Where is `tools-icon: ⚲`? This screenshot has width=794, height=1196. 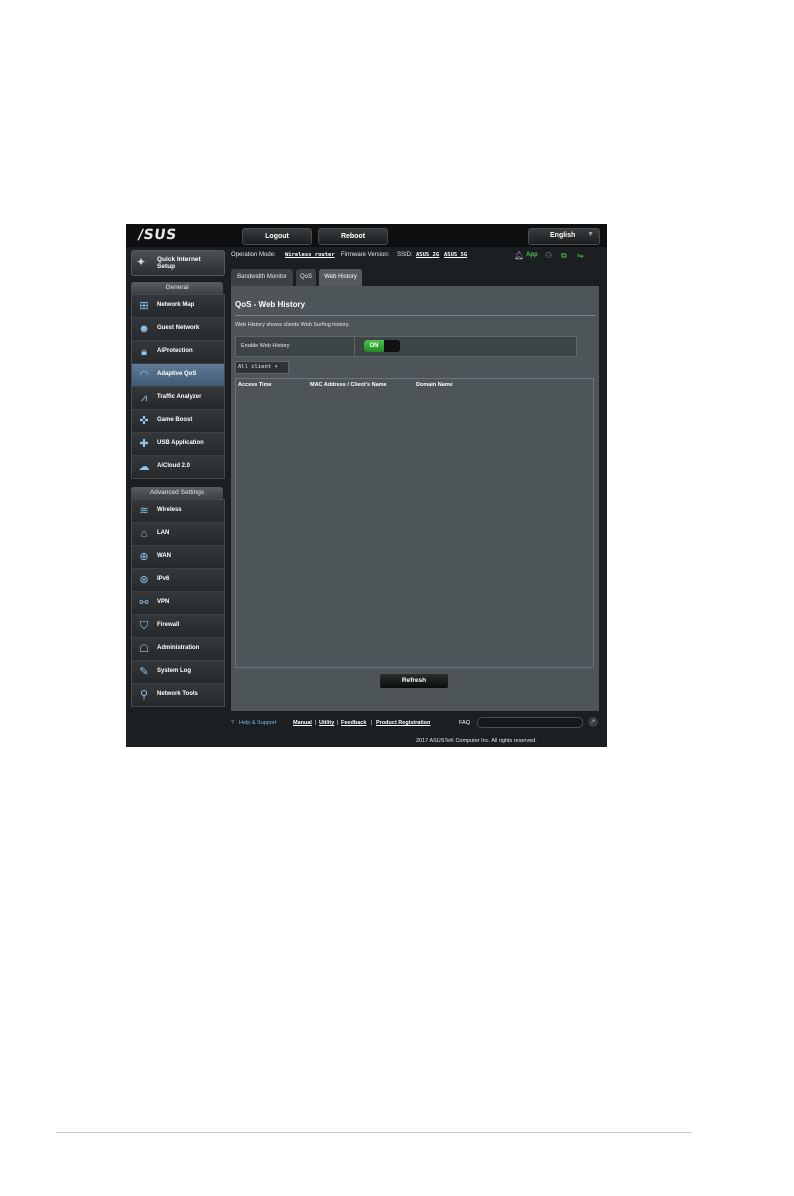 tools-icon: ⚲ is located at coordinates (144, 695).